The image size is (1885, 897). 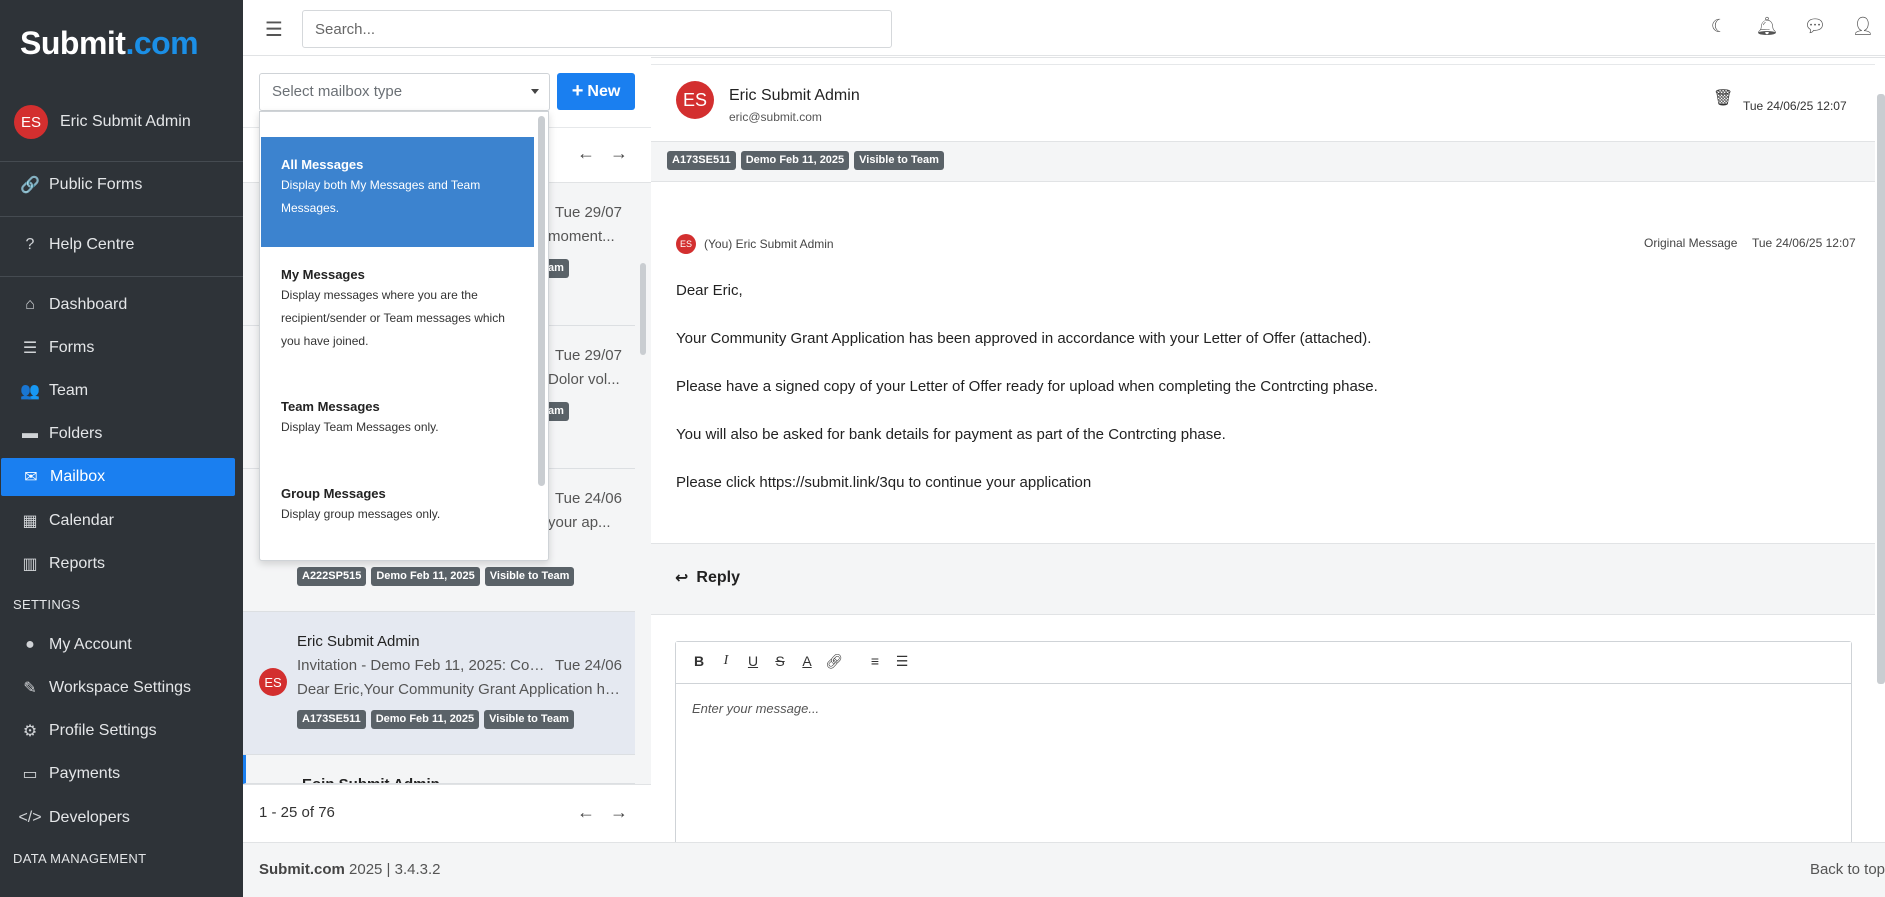 What do you see at coordinates (117, 391) in the screenshot?
I see `sidebar-item-team: 👥 Team` at bounding box center [117, 391].